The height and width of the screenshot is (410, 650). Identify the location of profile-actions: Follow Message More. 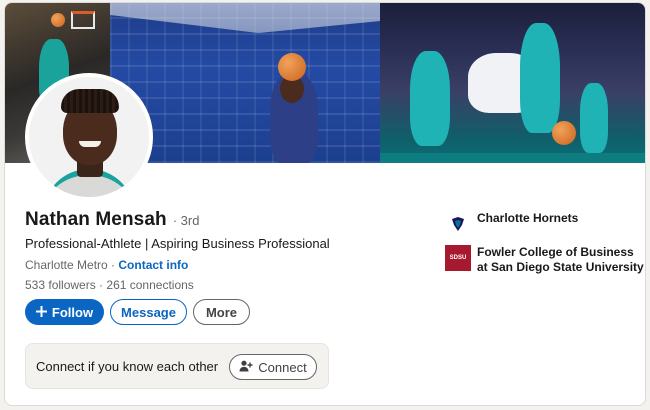
(137, 312).